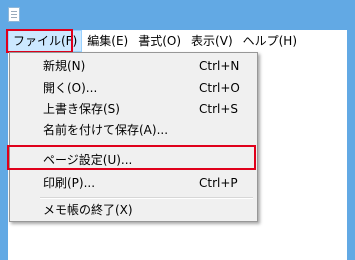 This screenshot has height=260, width=355. What do you see at coordinates (133, 88) in the screenshot?
I see `menu-item-open: 開く(O)... Ctrl+O` at bounding box center [133, 88].